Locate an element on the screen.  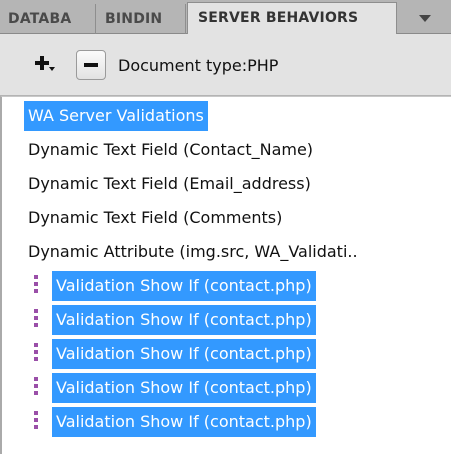
chevron-down-icon is located at coordinates (425, 18).